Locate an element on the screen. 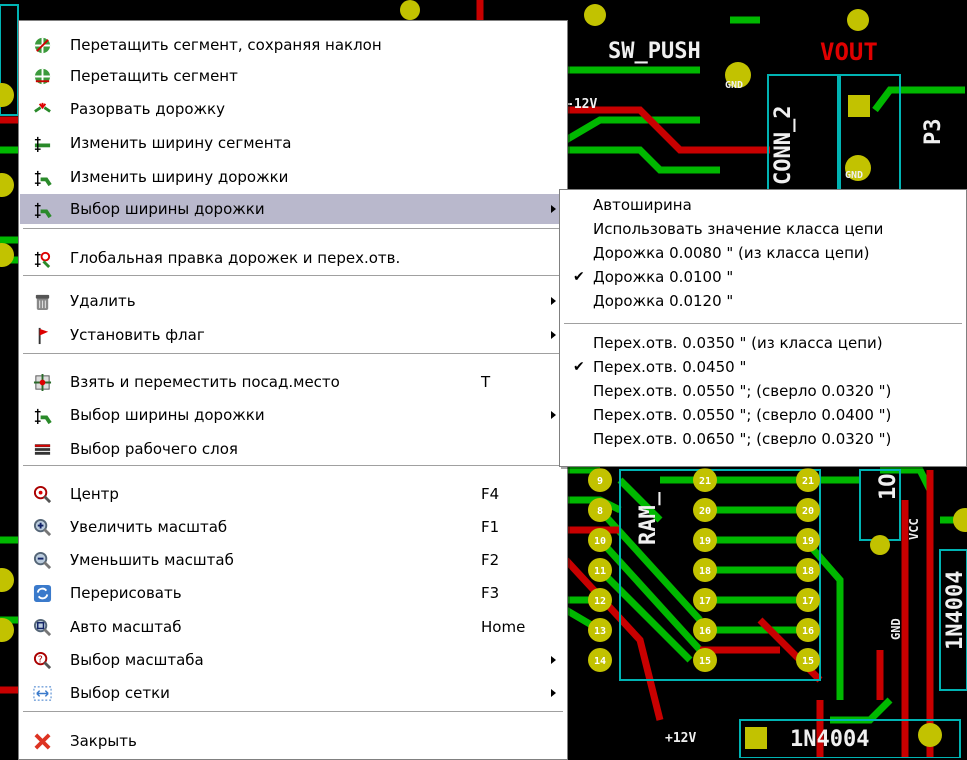 The image size is (967, 760). menu-item-zoom-out: Уменьшить масштаб F2 is located at coordinates (293, 560).